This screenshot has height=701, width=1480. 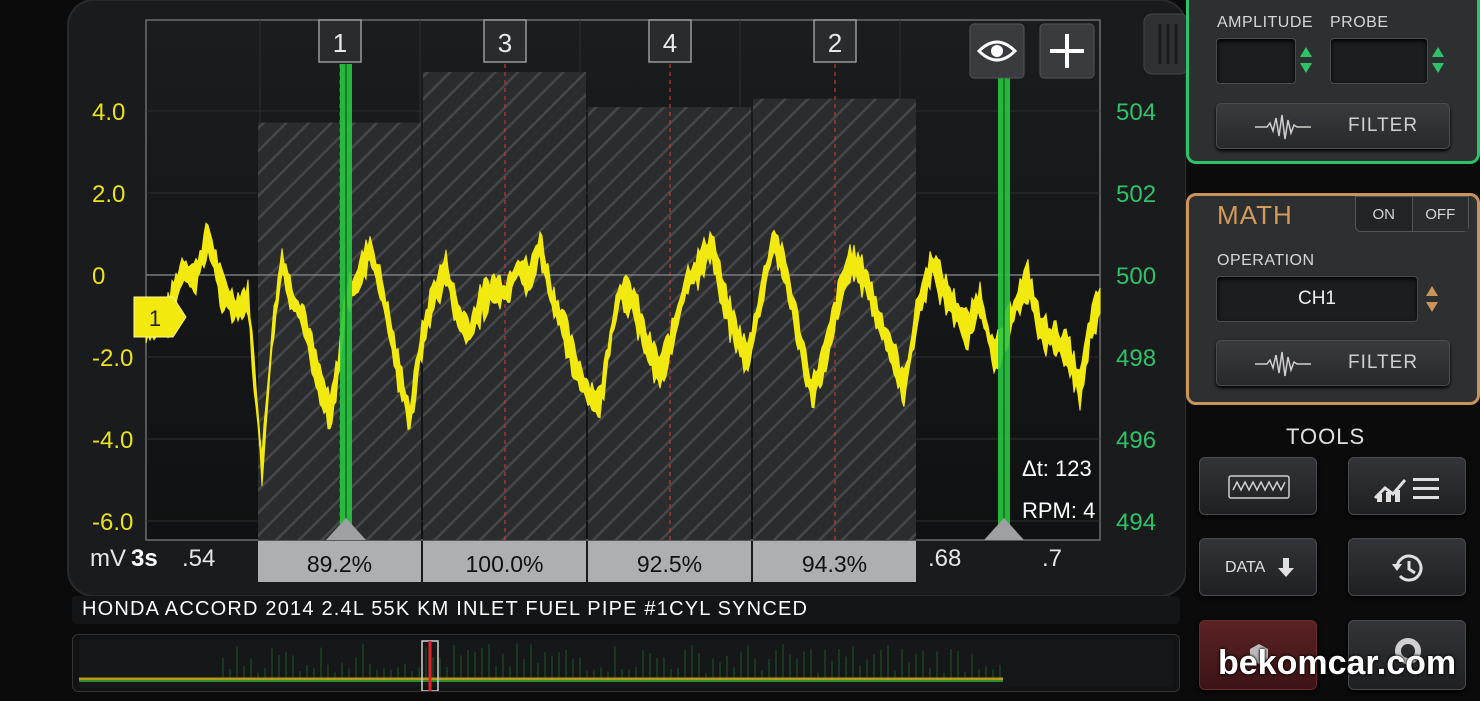 What do you see at coordinates (1136, 112) in the screenshot?
I see `right-tick-label: 504` at bounding box center [1136, 112].